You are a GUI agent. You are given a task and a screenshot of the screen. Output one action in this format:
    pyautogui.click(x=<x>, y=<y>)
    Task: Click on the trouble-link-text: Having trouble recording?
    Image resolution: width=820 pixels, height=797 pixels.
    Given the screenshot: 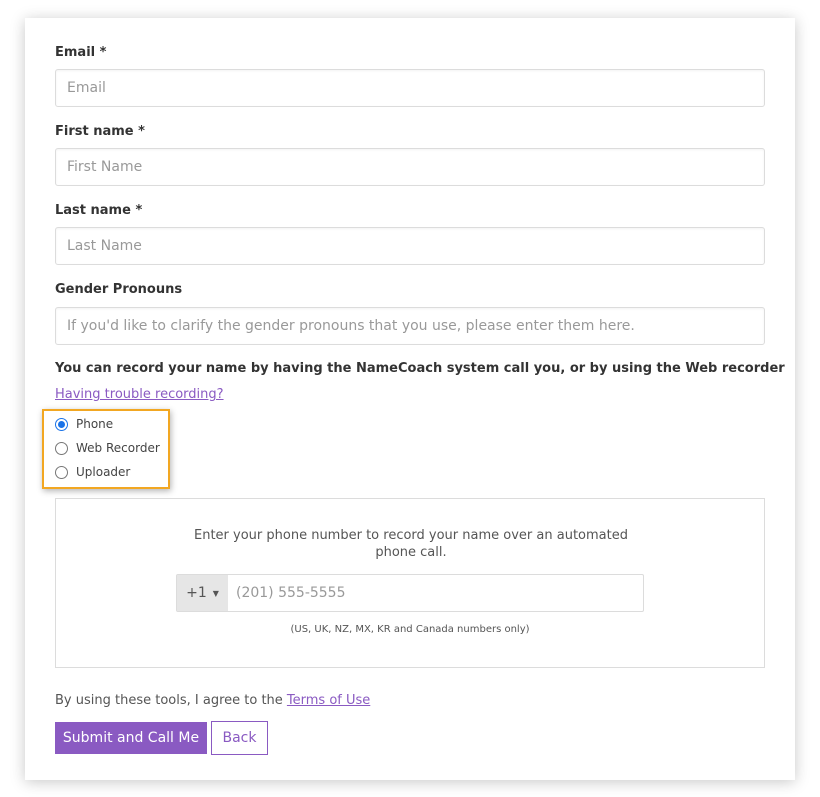 What is the action you would take?
    pyautogui.click(x=139, y=394)
    